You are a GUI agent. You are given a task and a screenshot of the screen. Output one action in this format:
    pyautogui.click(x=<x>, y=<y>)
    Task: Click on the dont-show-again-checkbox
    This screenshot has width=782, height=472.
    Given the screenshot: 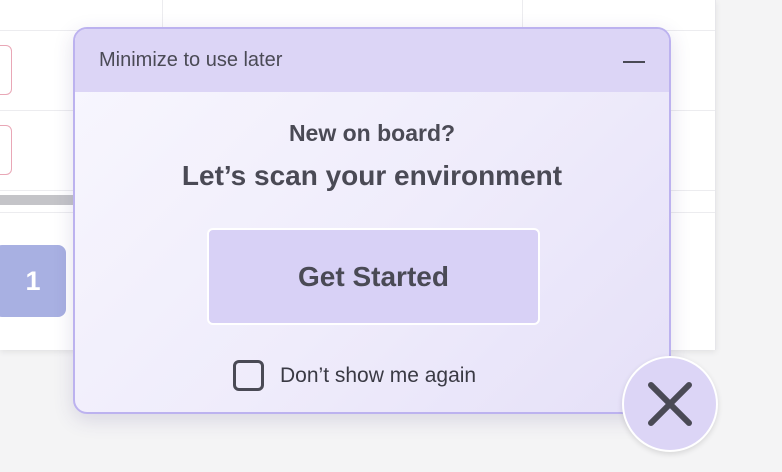 What is the action you would take?
    pyautogui.click(x=248, y=375)
    